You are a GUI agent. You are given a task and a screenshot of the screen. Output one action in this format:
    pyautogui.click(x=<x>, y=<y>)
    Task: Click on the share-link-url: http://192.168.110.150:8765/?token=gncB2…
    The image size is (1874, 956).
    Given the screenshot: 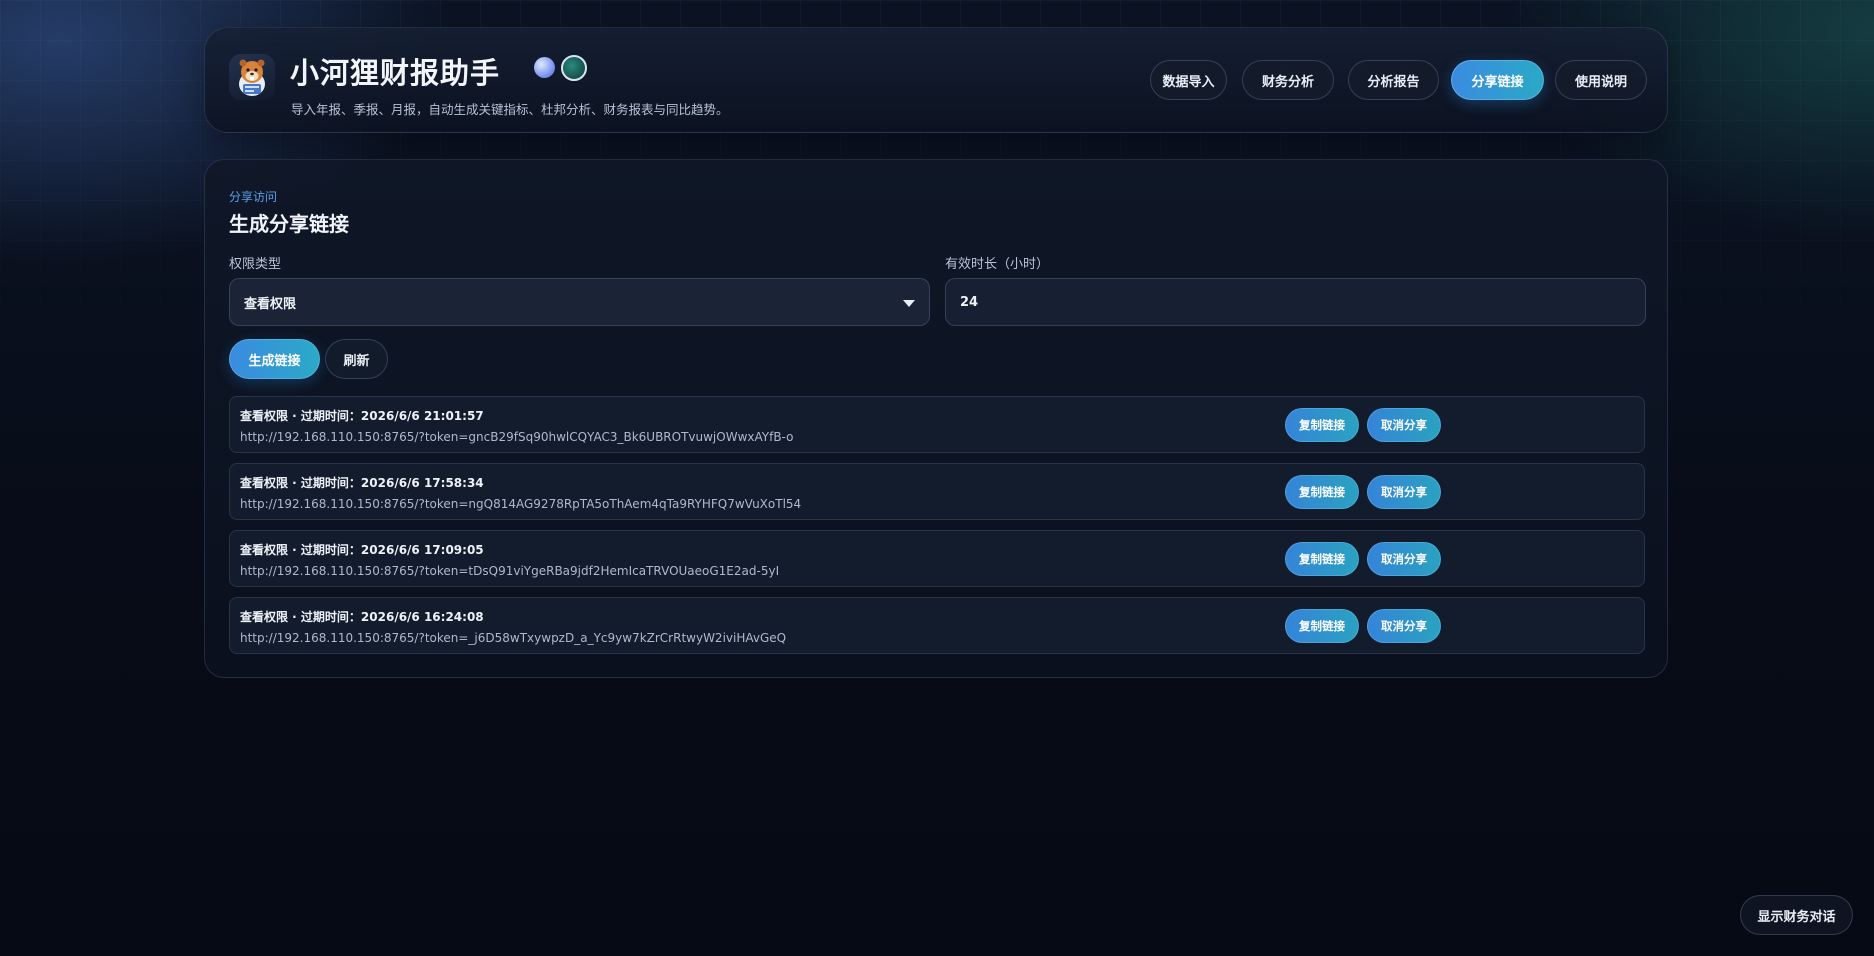 What is the action you would take?
    pyautogui.click(x=517, y=437)
    